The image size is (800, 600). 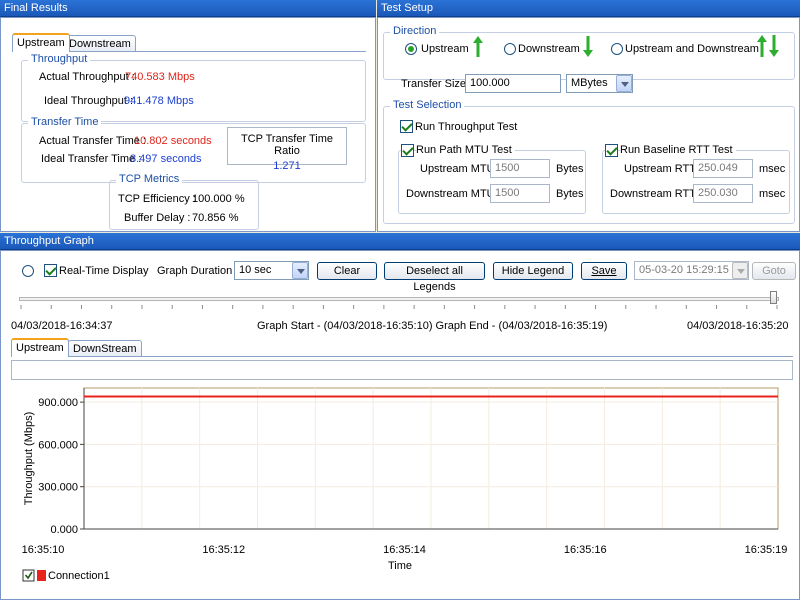 What do you see at coordinates (520, 193) in the screenshot?
I see `downstream-mtu-input: 1500` at bounding box center [520, 193].